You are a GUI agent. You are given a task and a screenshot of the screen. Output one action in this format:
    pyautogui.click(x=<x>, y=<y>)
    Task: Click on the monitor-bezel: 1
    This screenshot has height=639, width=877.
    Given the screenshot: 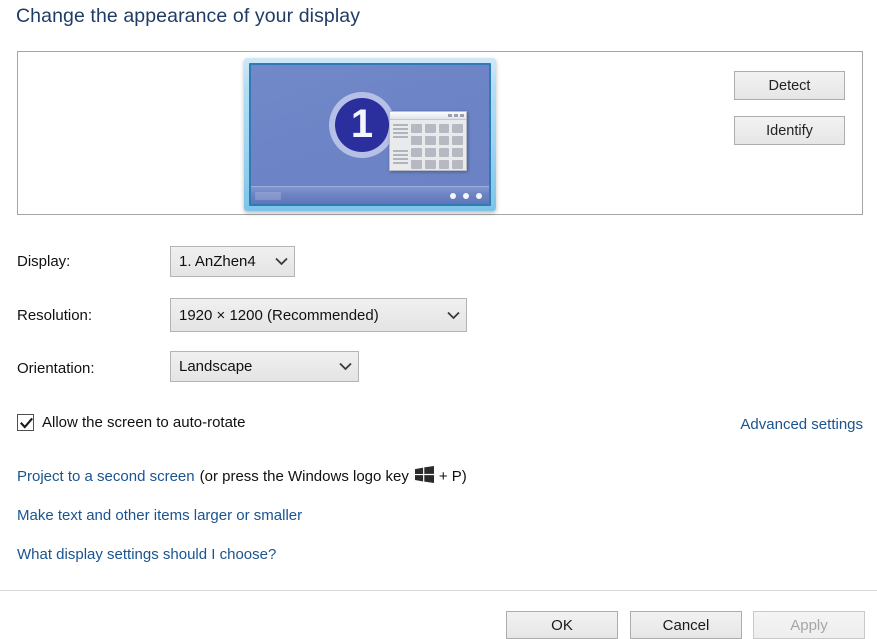 What is the action you would take?
    pyautogui.click(x=370, y=134)
    